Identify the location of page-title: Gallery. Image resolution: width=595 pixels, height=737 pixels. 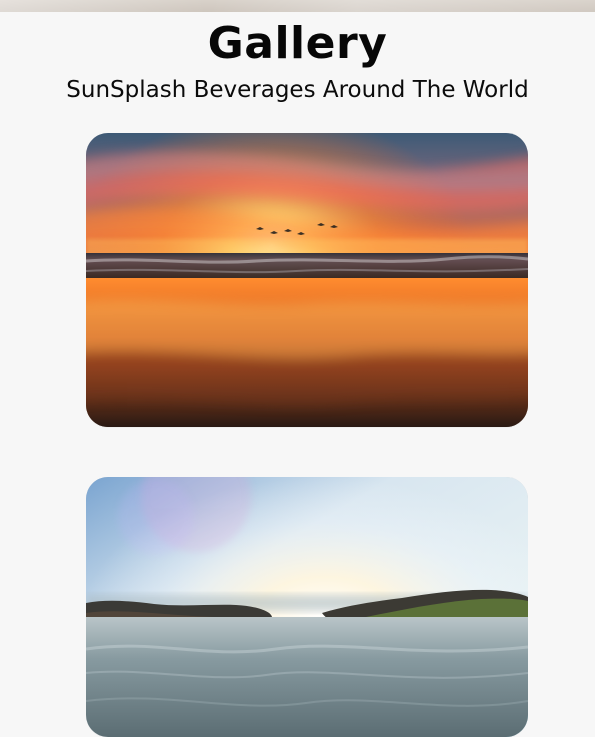
(297, 43).